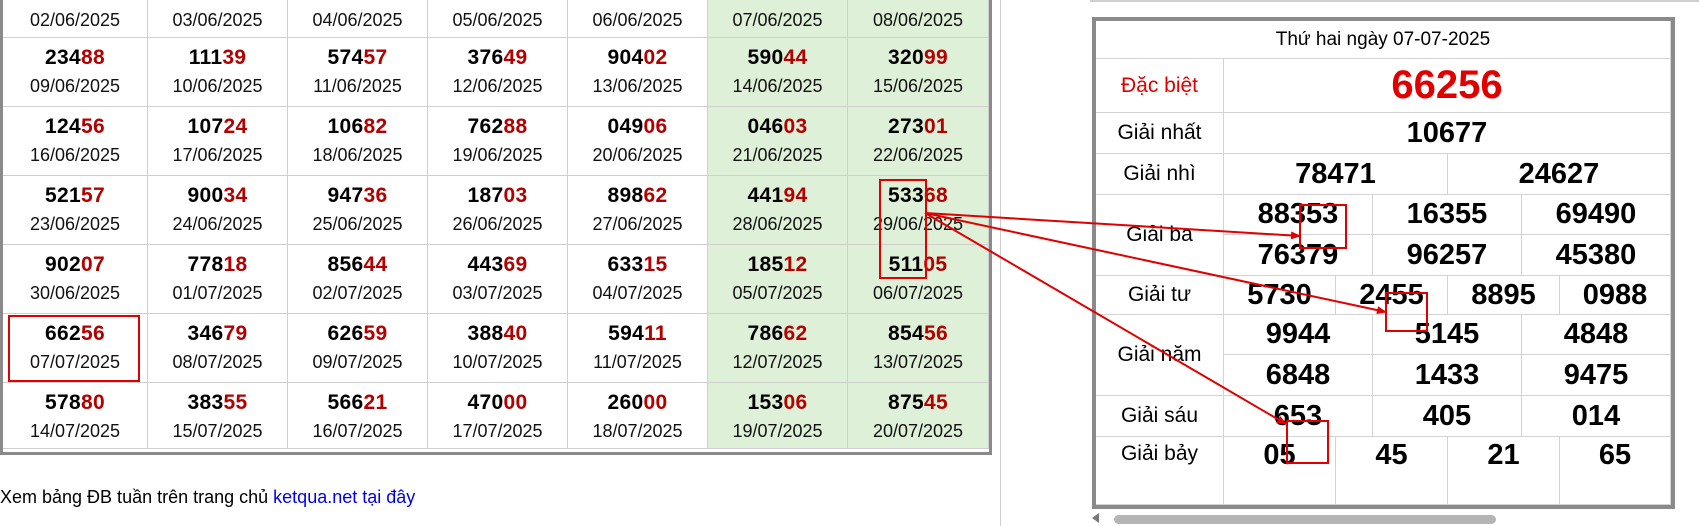  Describe the element at coordinates (1095, 518) in the screenshot. I see `scroll-left-arrow-icon` at that location.